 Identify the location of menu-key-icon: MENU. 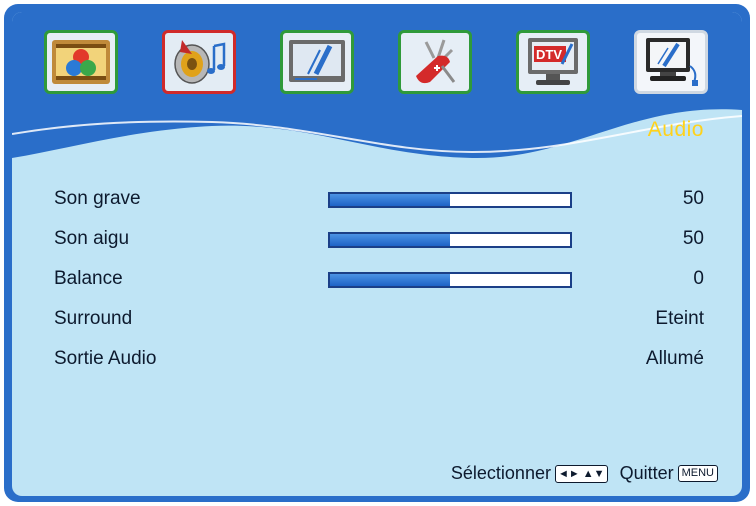
(697, 473).